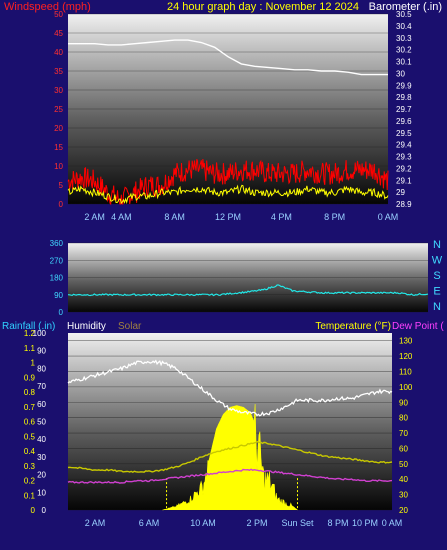 The image size is (447, 550). I want to click on windspeed-tick-label: 25, so click(58, 109).